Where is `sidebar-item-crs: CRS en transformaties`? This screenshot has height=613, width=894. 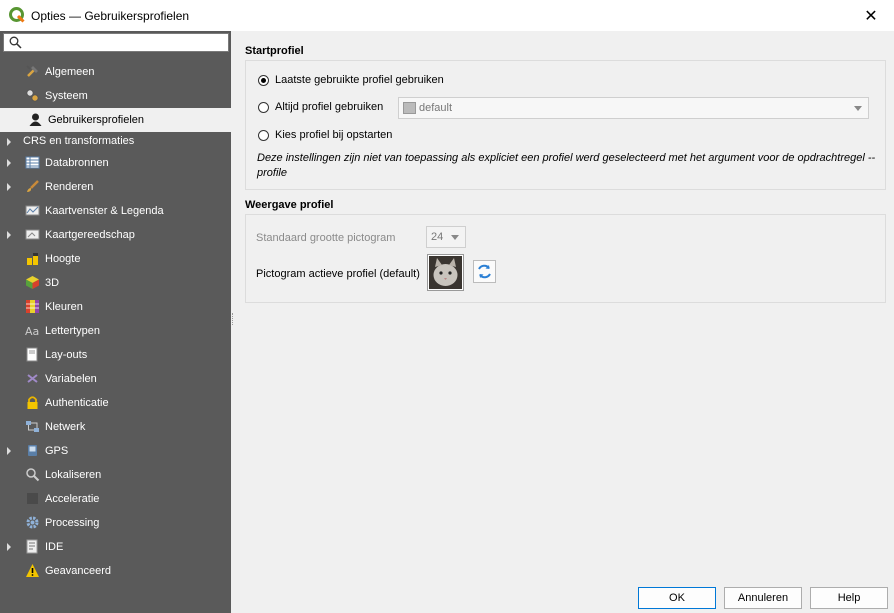 sidebar-item-crs: CRS en transformaties is located at coordinates (115, 141).